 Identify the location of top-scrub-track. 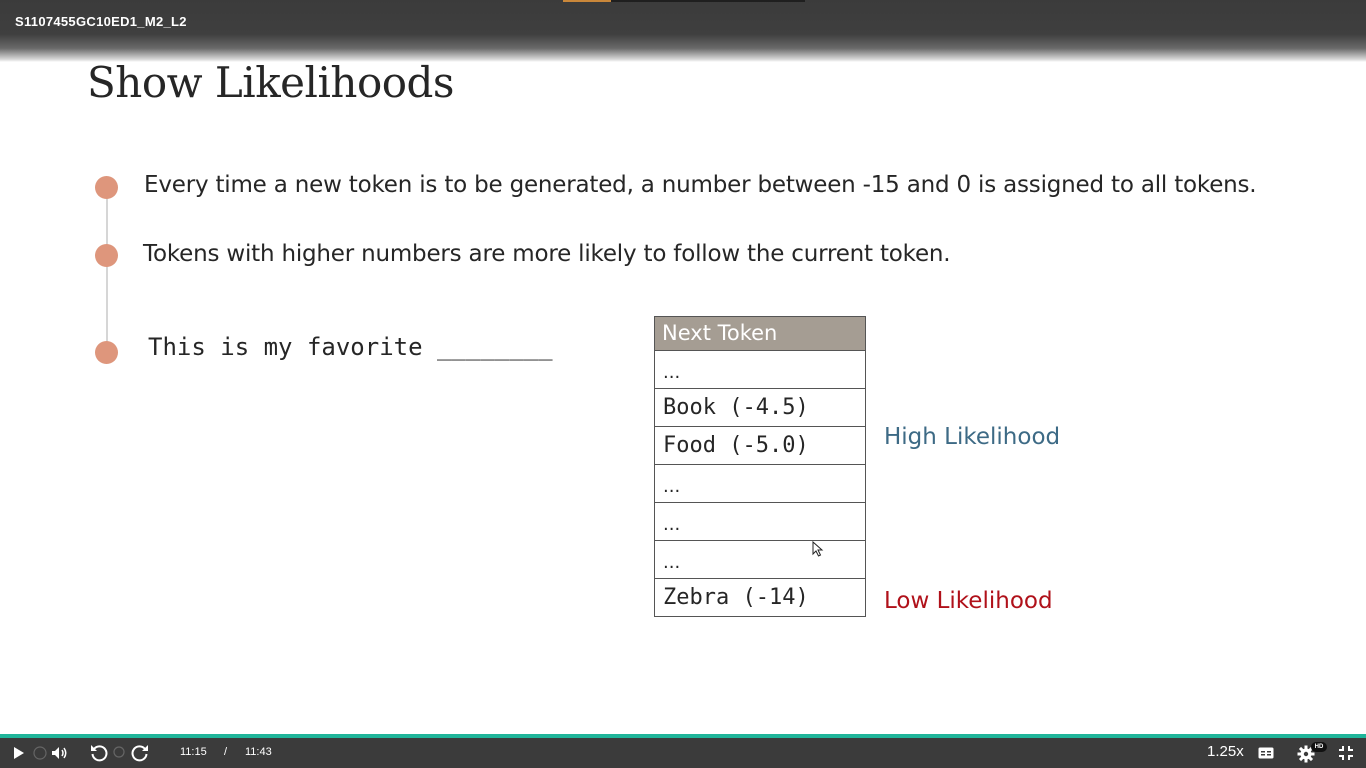
(708, 1).